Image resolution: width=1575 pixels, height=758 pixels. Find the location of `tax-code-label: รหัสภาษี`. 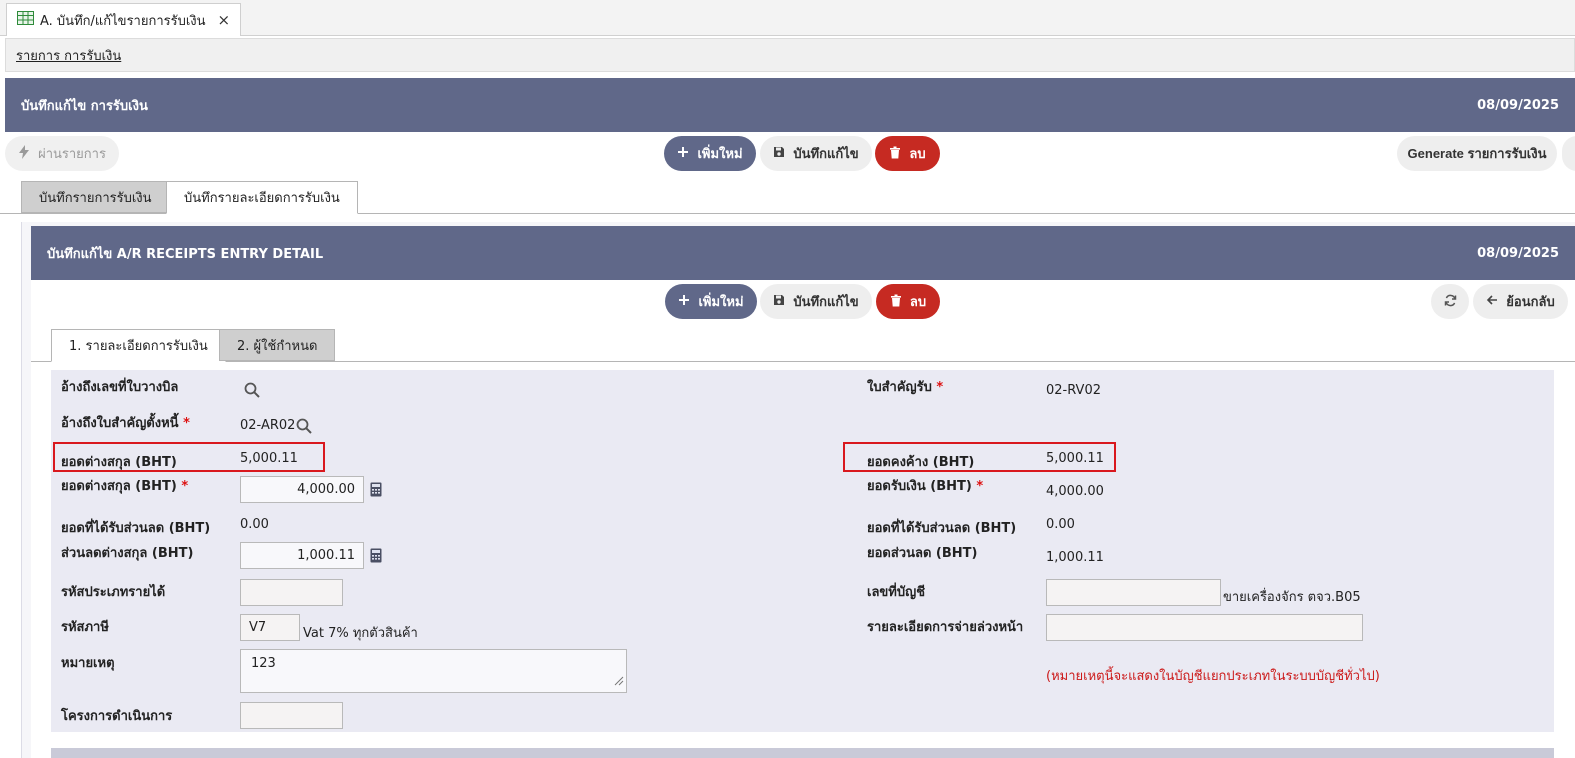

tax-code-label: รหัสภาษี is located at coordinates (85, 627).